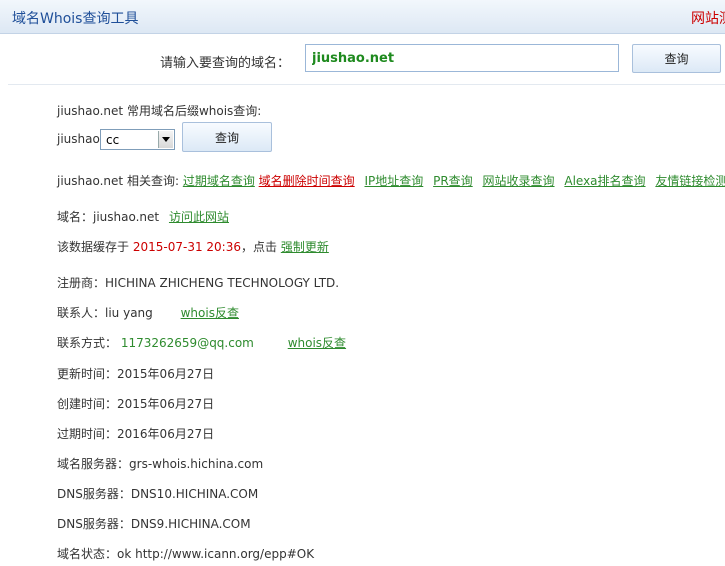 The width and height of the screenshot is (725, 566). I want to click on registrar-row: 注册商：HICHINA ZHICHENG TECHNOLOGY LTD., so click(198, 282).